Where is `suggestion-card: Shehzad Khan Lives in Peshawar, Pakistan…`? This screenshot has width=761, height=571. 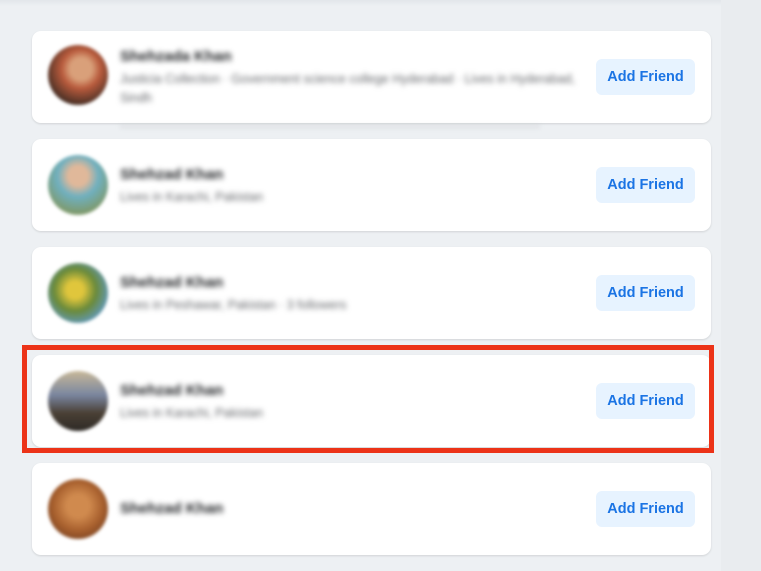 suggestion-card: Shehzad Khan Lives in Peshawar, Pakistan… is located at coordinates (371, 293).